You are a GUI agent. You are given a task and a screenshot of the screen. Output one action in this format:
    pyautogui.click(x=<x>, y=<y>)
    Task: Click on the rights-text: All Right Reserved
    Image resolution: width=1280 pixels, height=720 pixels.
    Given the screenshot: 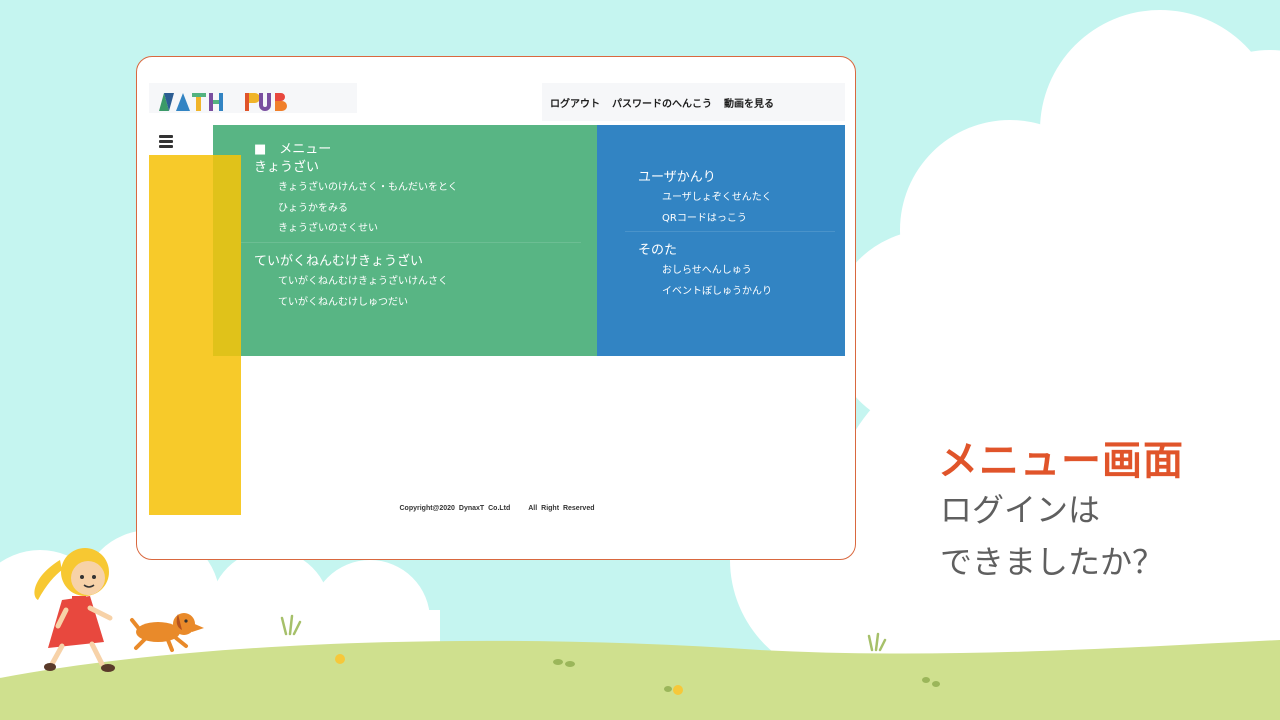 What is the action you would take?
    pyautogui.click(x=561, y=508)
    